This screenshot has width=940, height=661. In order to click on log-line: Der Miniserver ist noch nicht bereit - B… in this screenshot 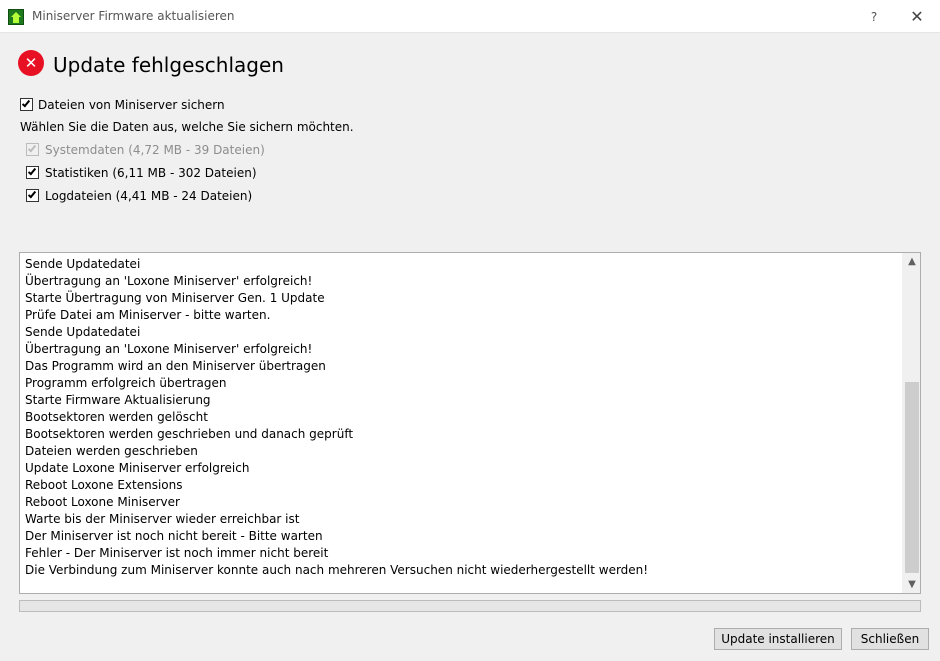, I will do `click(174, 536)`.